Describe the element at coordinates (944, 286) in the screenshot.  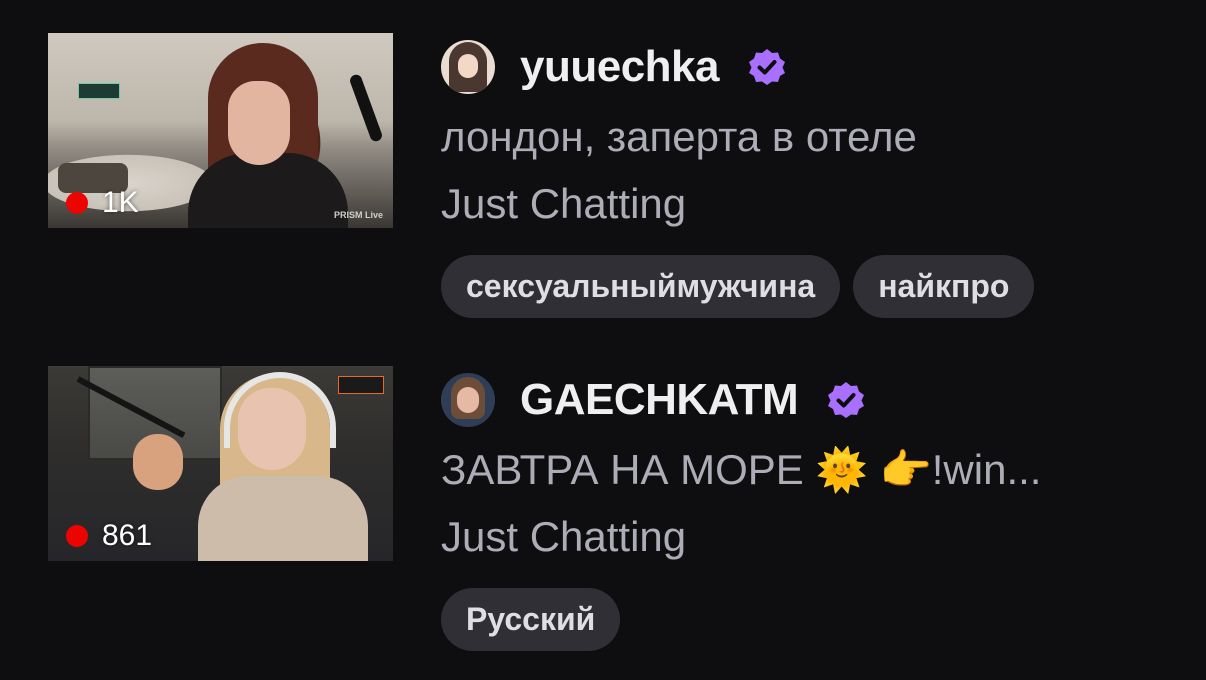
I see `tag-button: найкпро` at that location.